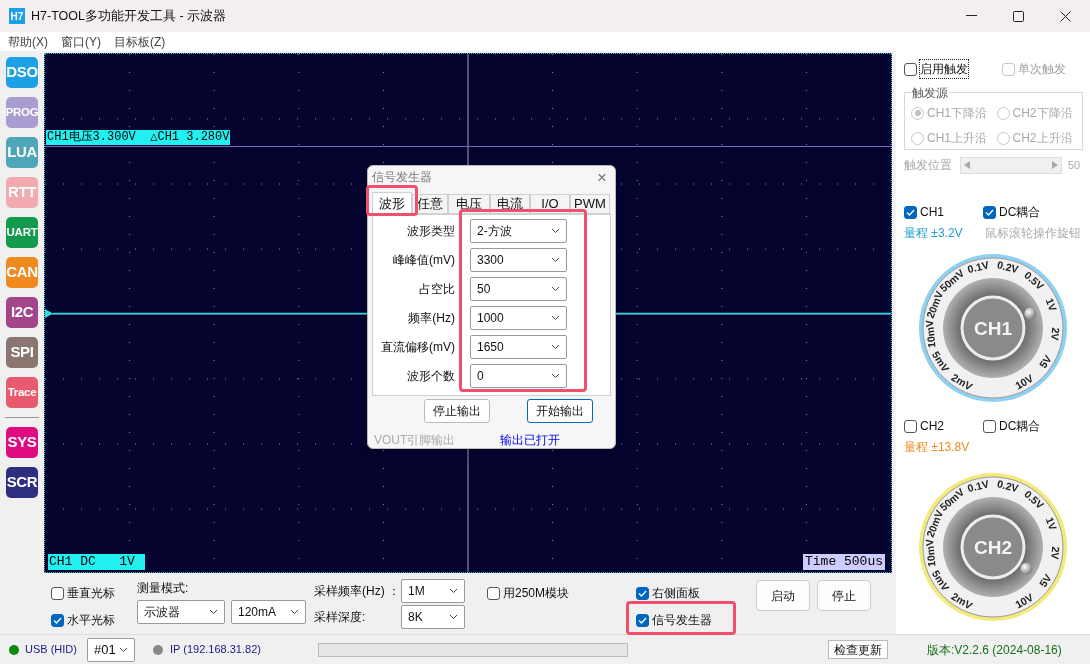  What do you see at coordinates (22, 482) in the screenshot?
I see `sidebar-button: SCR` at bounding box center [22, 482].